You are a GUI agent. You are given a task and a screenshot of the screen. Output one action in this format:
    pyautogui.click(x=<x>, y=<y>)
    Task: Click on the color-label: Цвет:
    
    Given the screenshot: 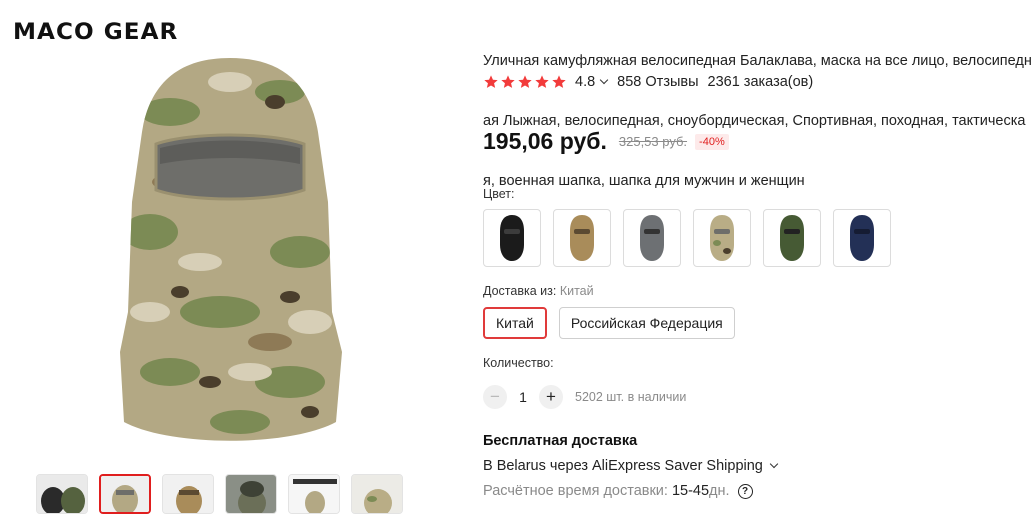 What is the action you would take?
    pyautogui.click(x=499, y=194)
    